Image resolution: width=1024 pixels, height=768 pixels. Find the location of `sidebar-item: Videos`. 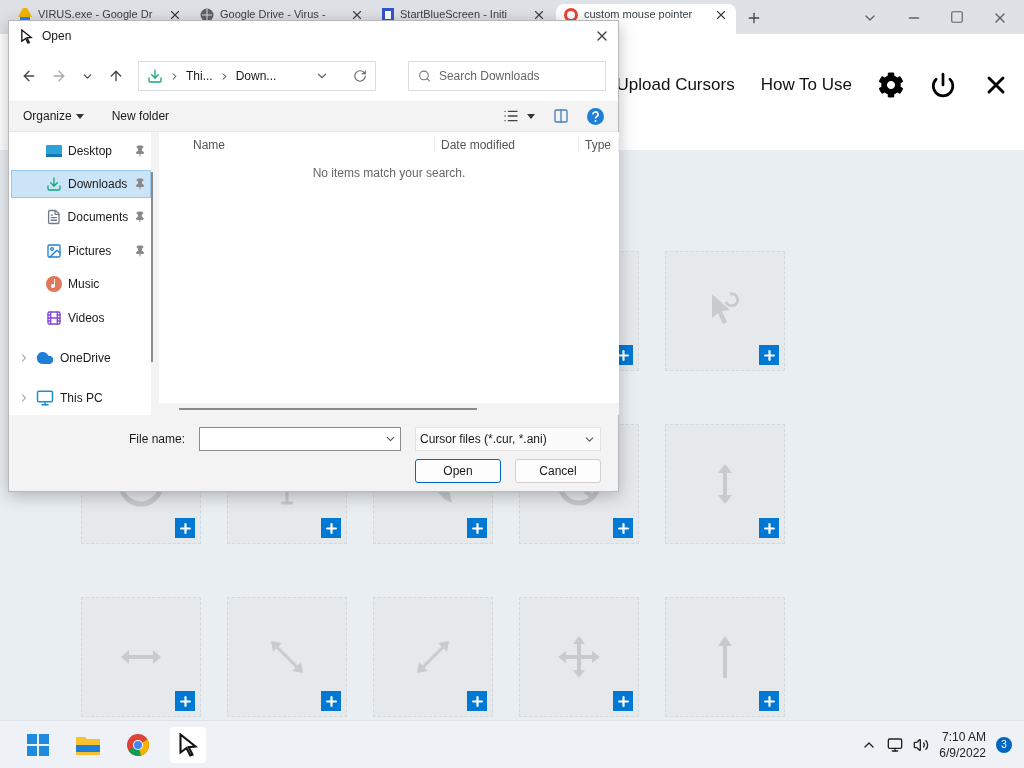

sidebar-item: Videos is located at coordinates (81, 317).